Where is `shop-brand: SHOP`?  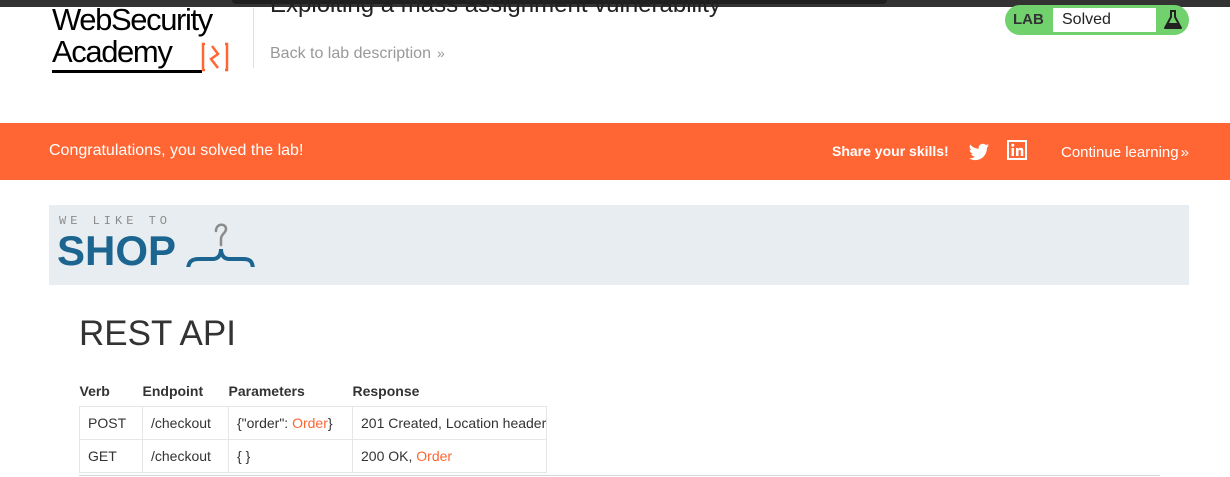 shop-brand: SHOP is located at coordinates (117, 250).